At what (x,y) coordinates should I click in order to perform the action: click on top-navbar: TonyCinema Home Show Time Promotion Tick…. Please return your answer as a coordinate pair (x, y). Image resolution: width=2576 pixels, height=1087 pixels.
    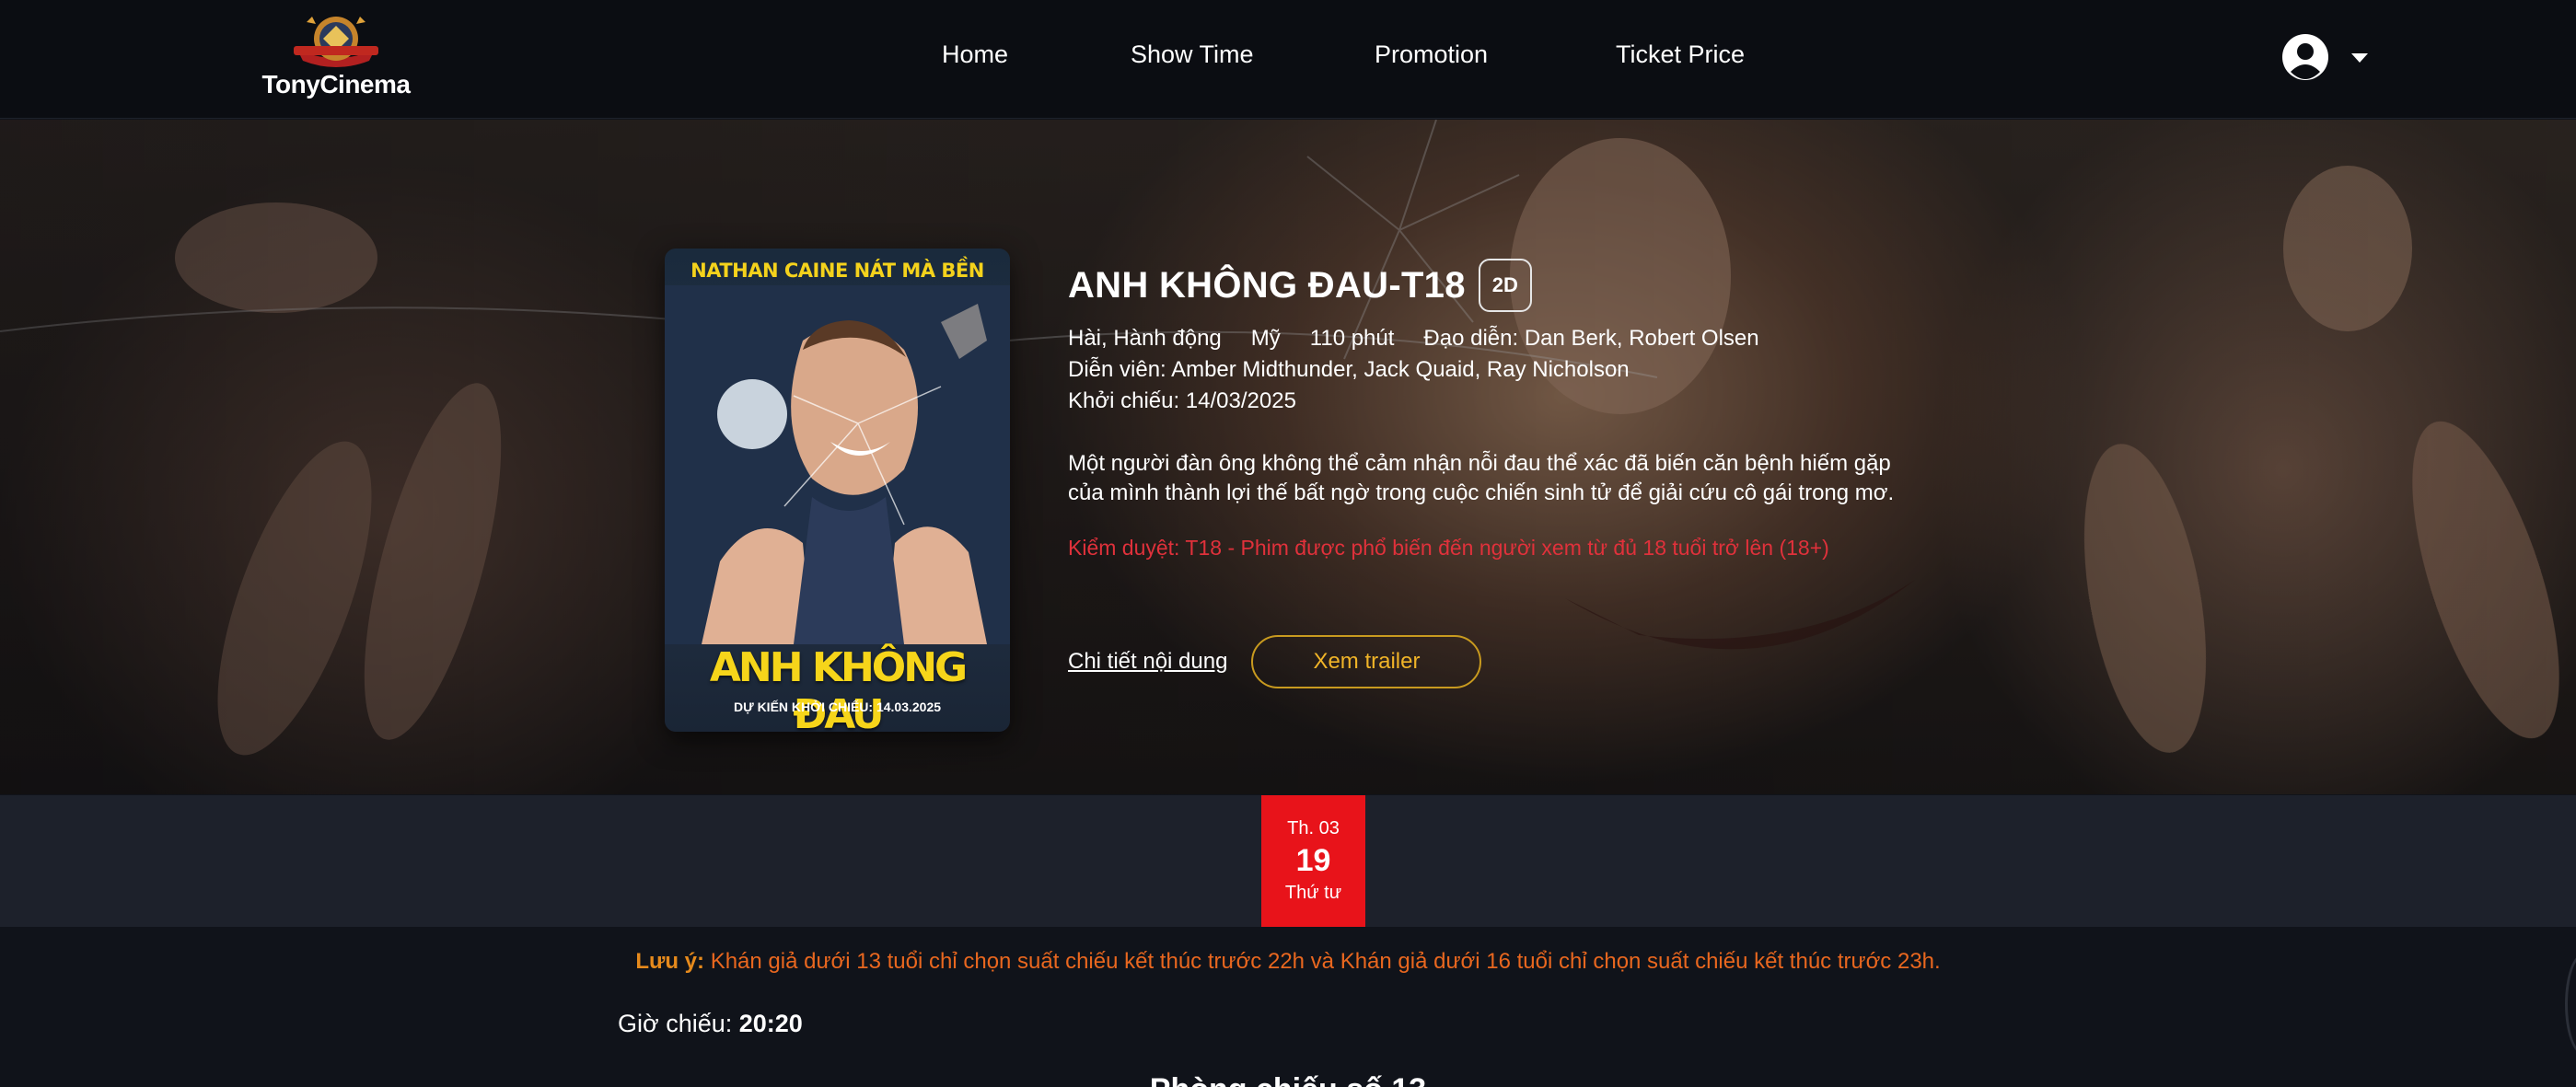
    Looking at the image, I should click on (1288, 60).